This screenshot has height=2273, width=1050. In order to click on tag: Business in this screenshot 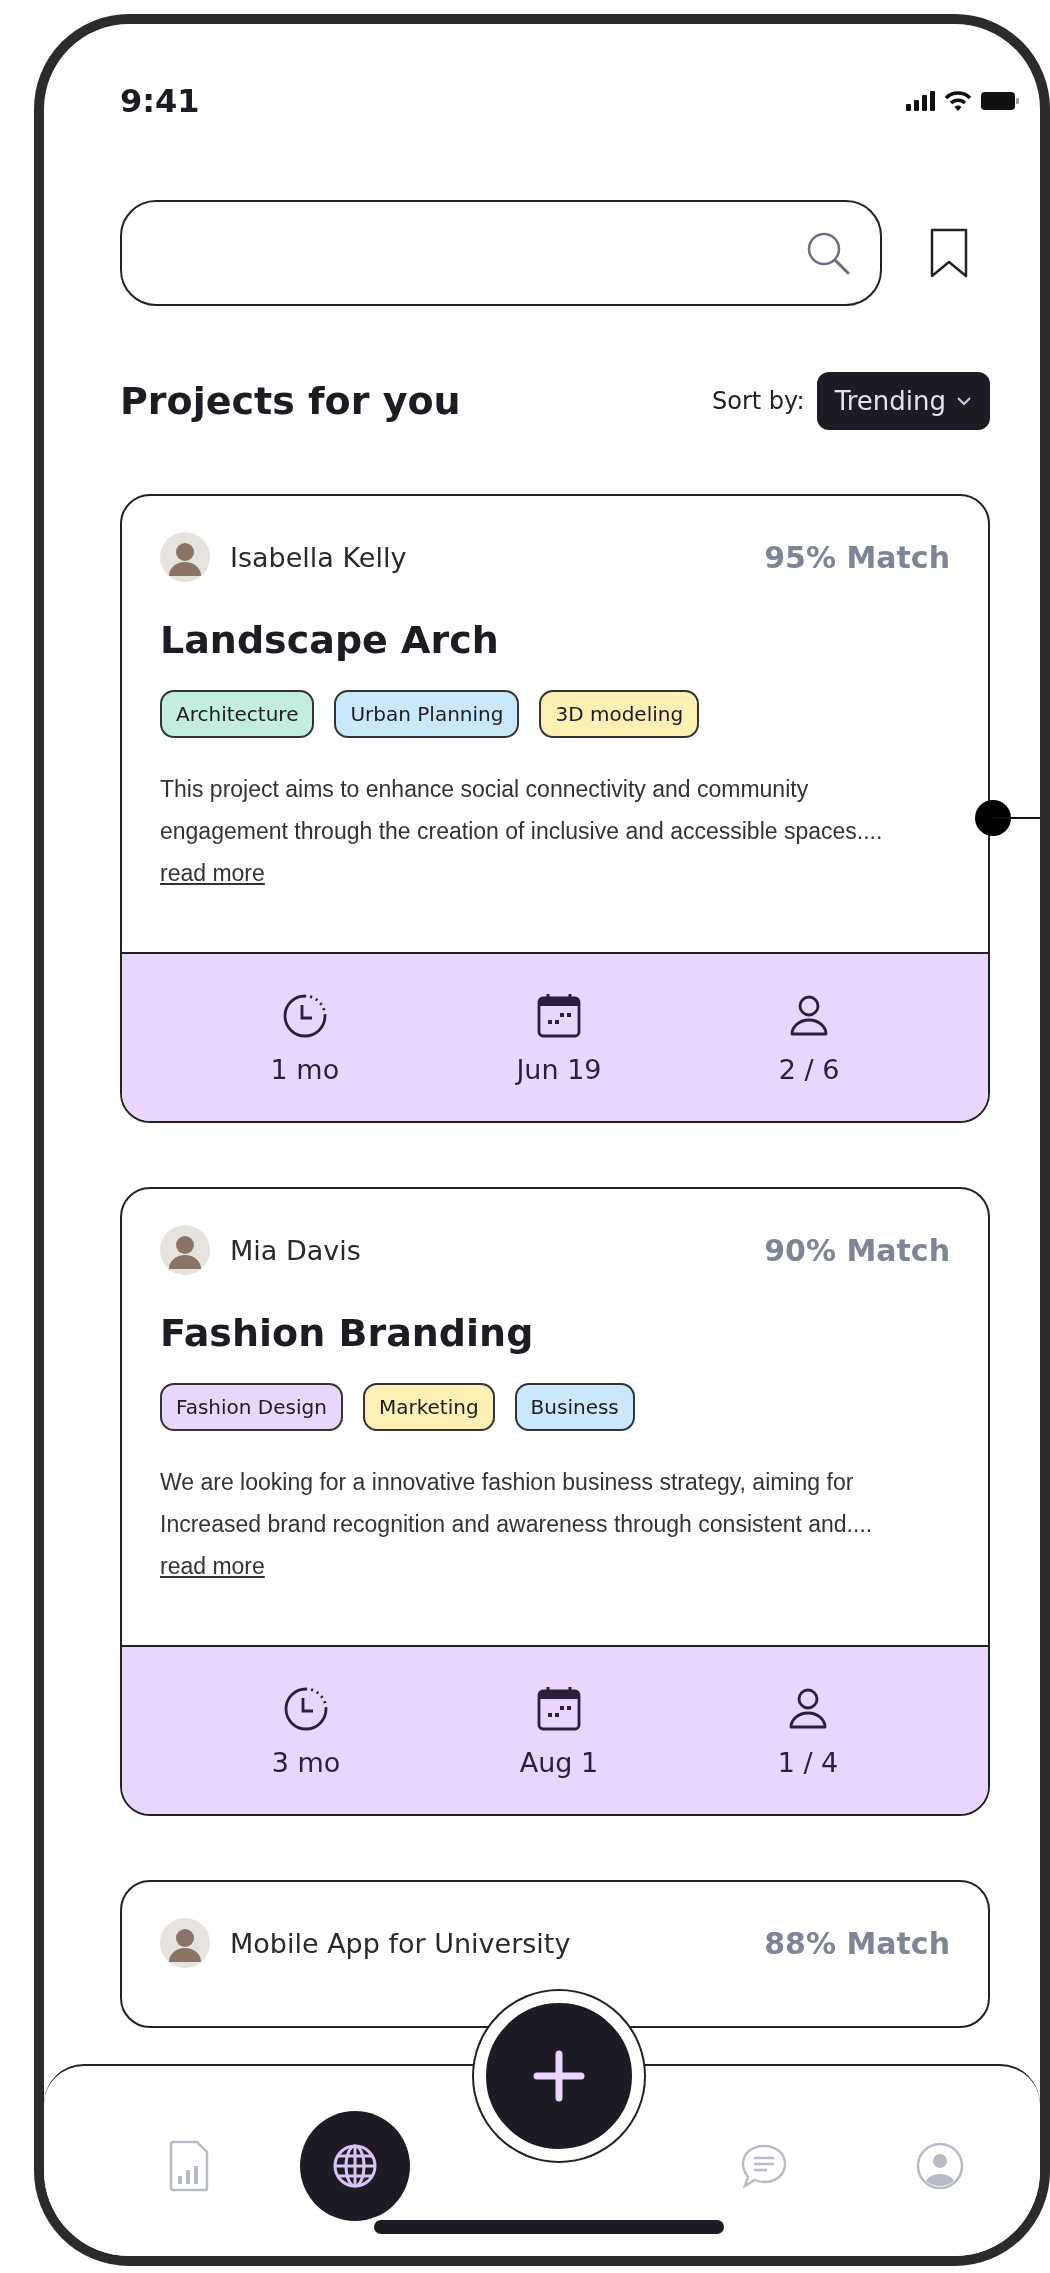, I will do `click(574, 1407)`.